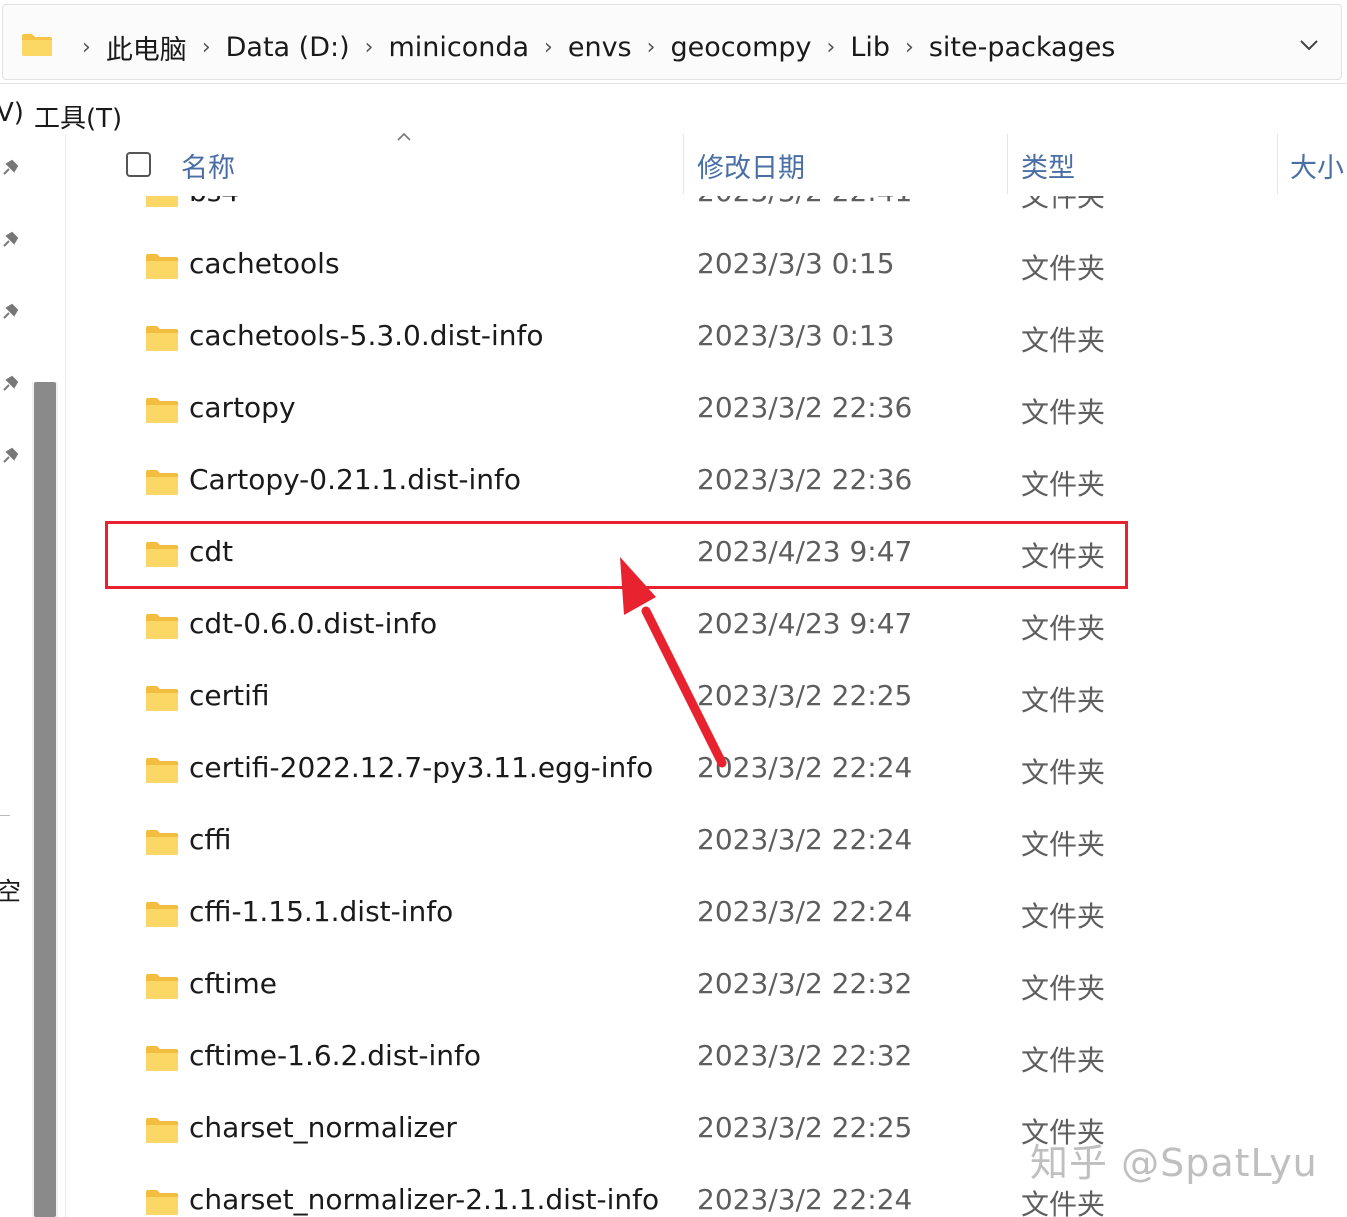 Image resolution: width=1347 pixels, height=1217 pixels. What do you see at coordinates (355, 479) in the screenshot?
I see `file-name: Cartopy-0.21.1.dist-info` at bounding box center [355, 479].